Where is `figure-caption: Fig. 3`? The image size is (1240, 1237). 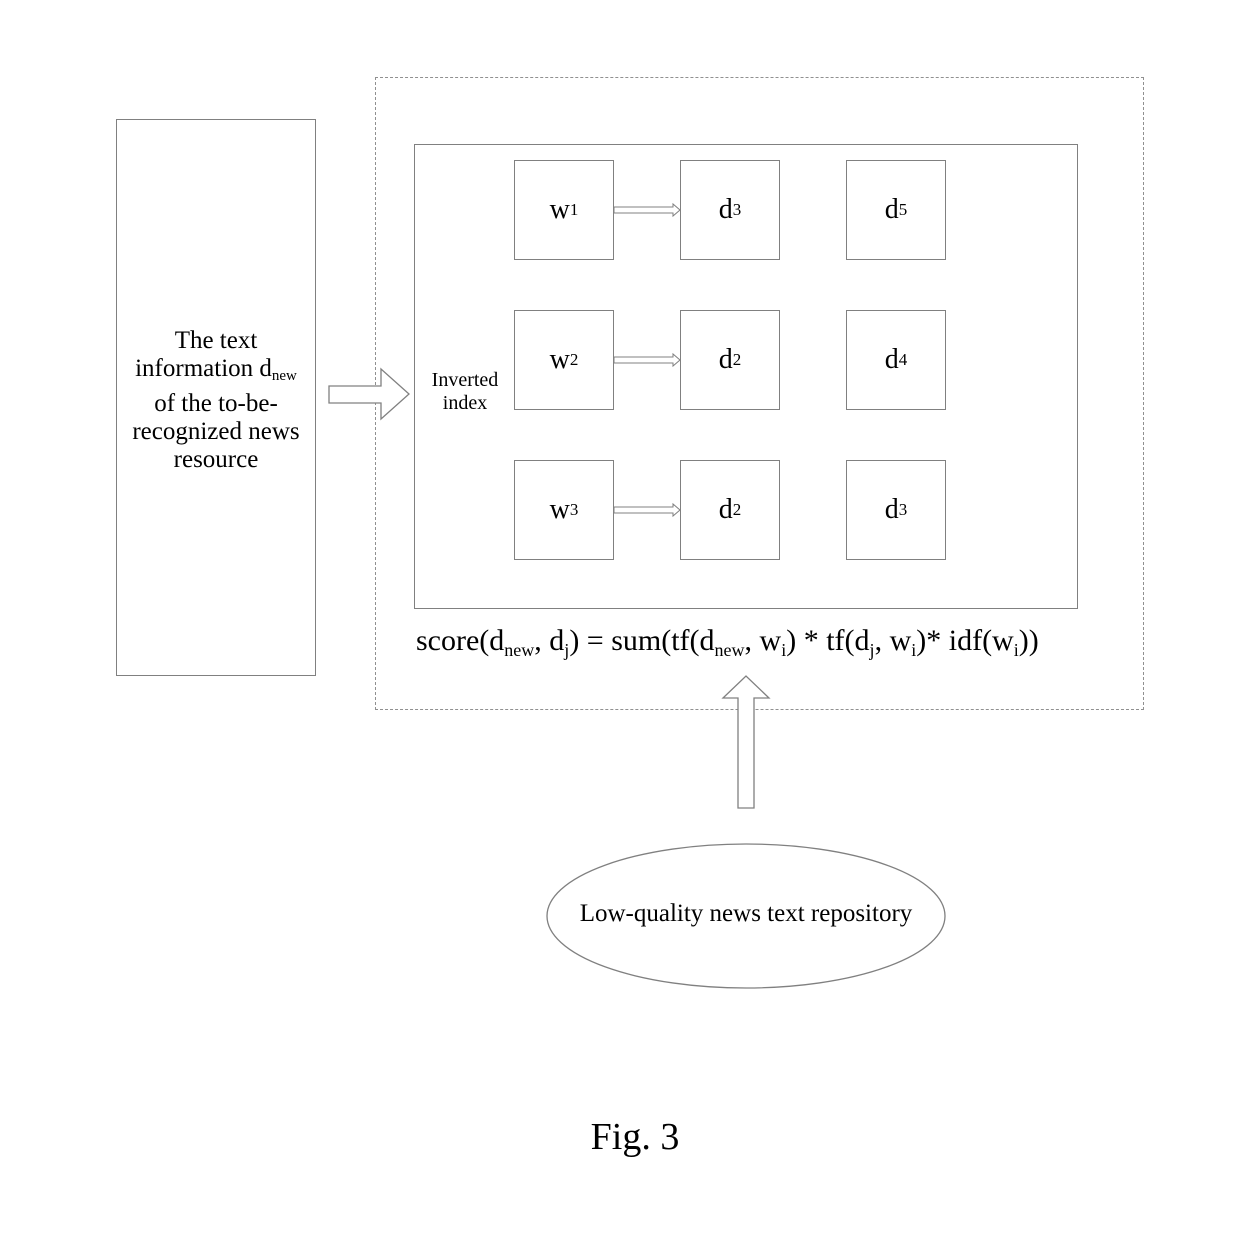 figure-caption: Fig. 3 is located at coordinates (635, 1137).